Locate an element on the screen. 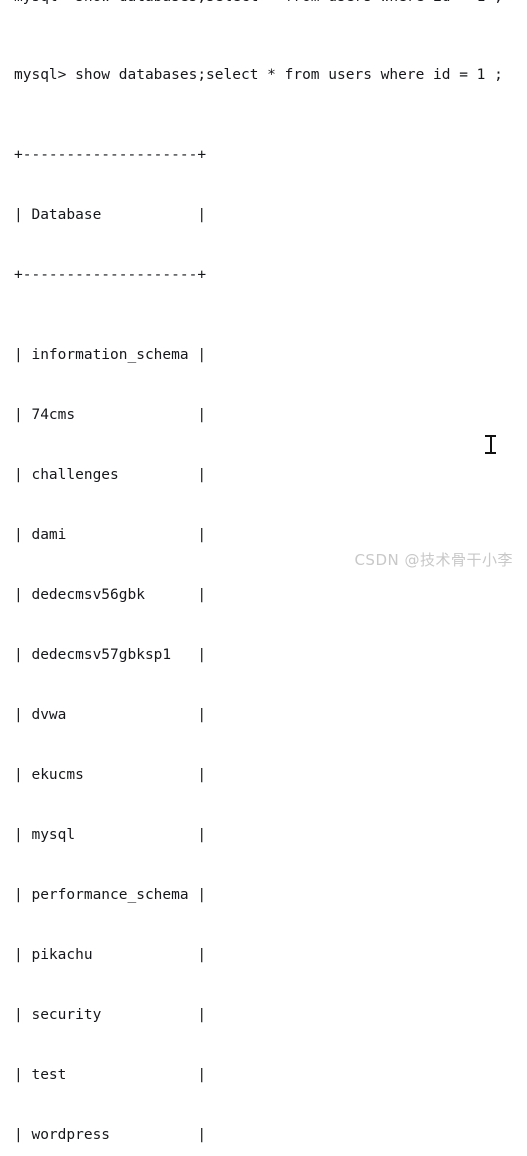 This screenshot has height=1156, width=527. table-row: | 74cms | is located at coordinates (110, 415).